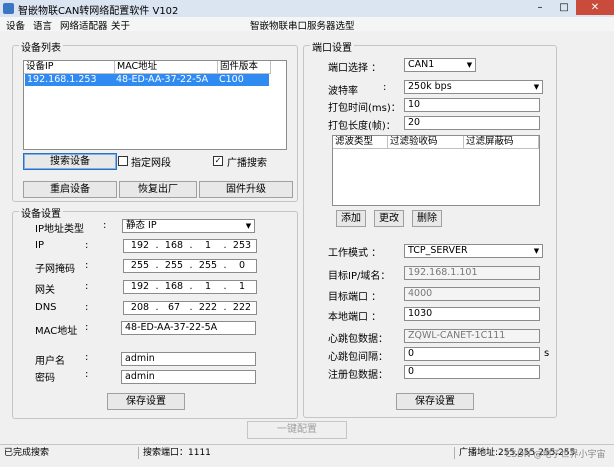  Describe the element at coordinates (421, 64) in the screenshot. I see `port-value: CAN1` at that location.